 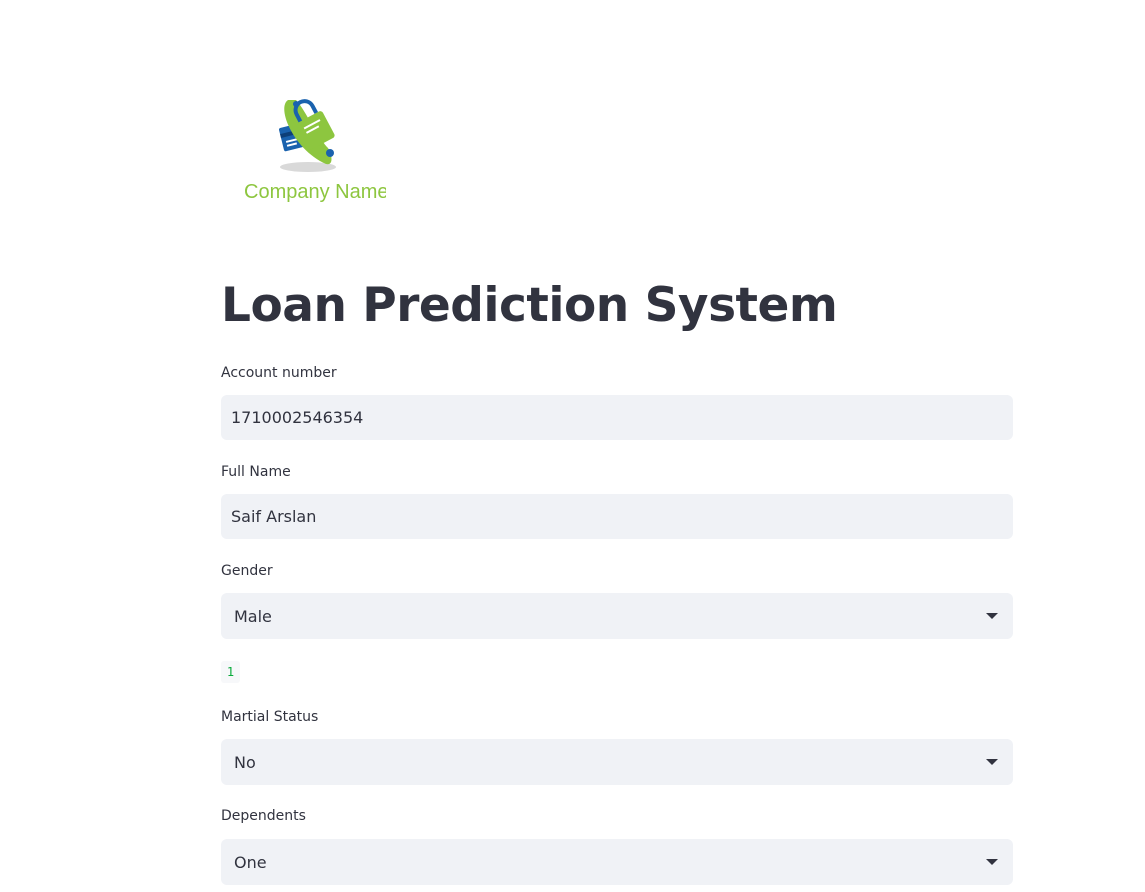 I want to click on account-number-input: 1710002546354, so click(x=617, y=417).